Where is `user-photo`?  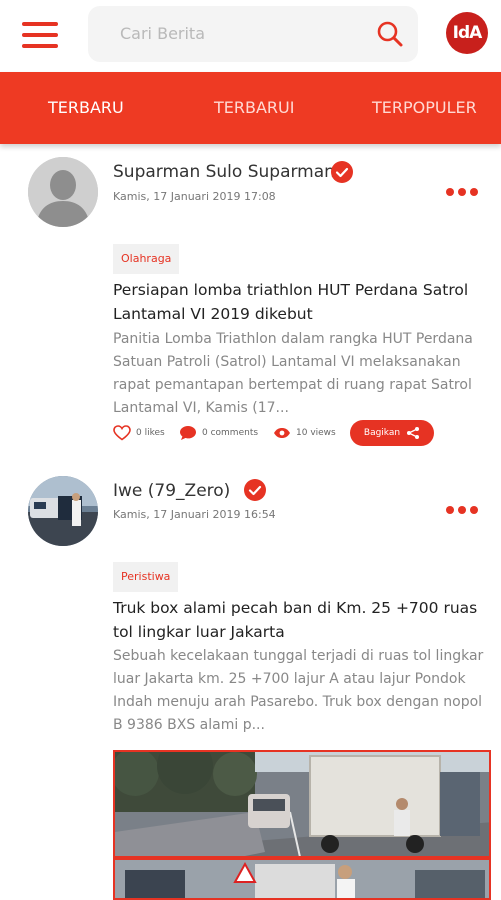
user-photo is located at coordinates (63, 511).